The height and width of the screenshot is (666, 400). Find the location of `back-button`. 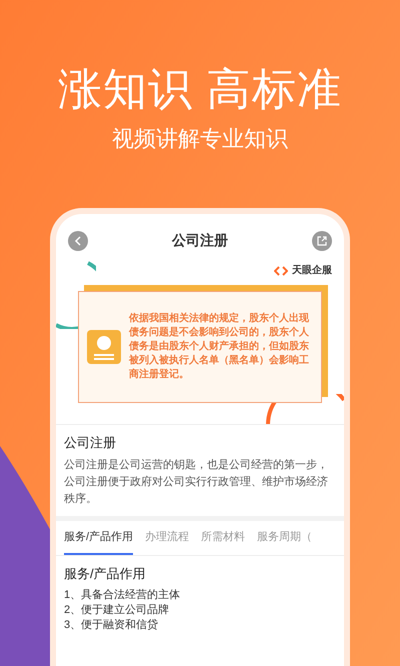

back-button is located at coordinates (78, 240).